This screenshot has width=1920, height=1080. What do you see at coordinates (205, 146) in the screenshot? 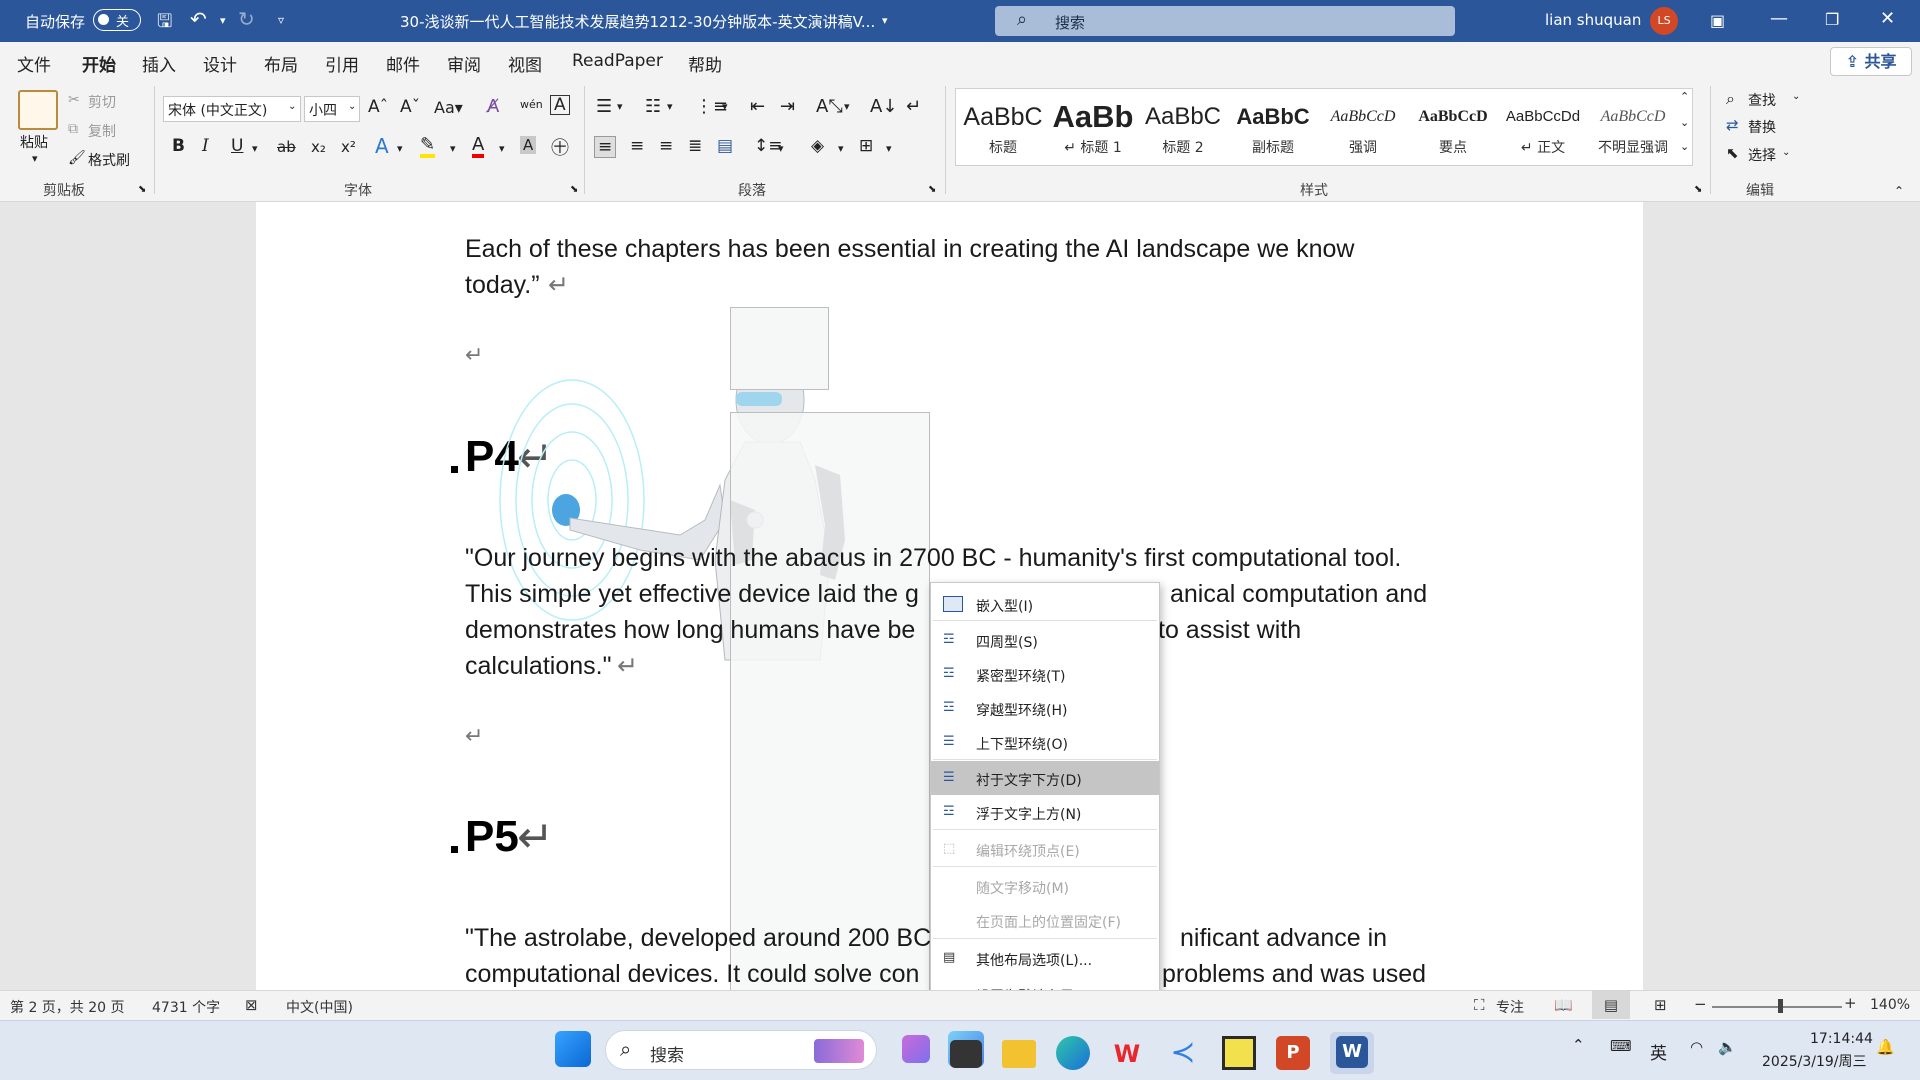
I see `italic-icon: I` at bounding box center [205, 146].